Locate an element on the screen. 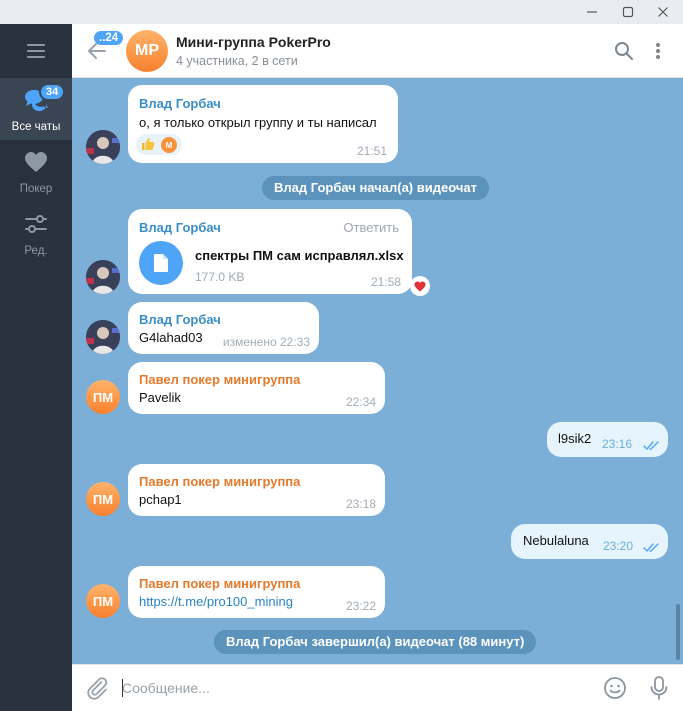 This screenshot has width=683, height=711. message-time: 21:58 is located at coordinates (385, 282).